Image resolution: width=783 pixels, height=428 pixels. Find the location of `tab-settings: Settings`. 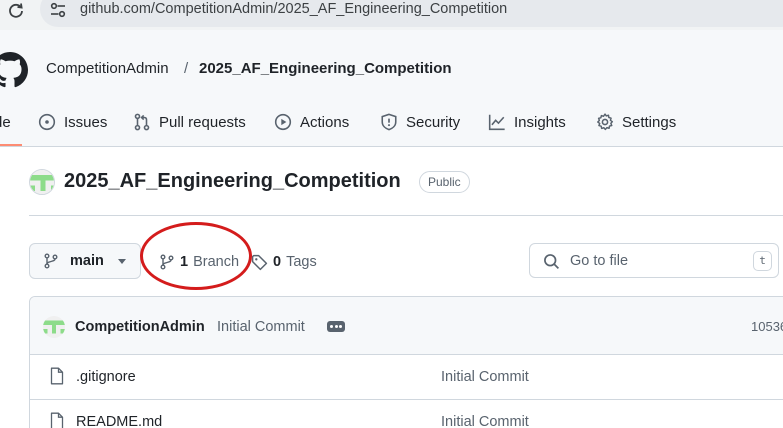

tab-settings: Settings is located at coordinates (636, 122).